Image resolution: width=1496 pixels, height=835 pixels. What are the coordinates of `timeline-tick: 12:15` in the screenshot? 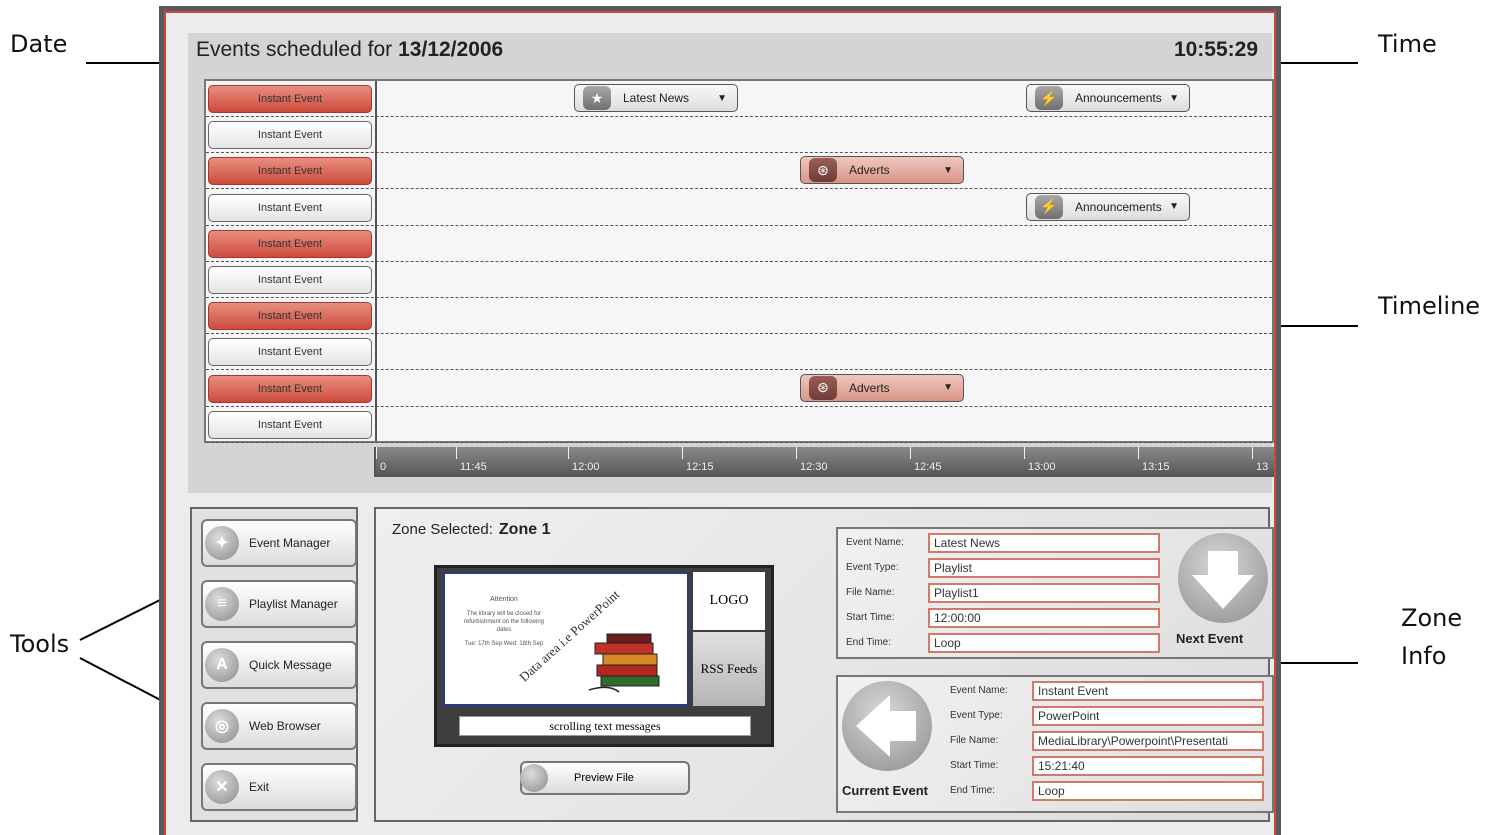 It's located at (698, 462).